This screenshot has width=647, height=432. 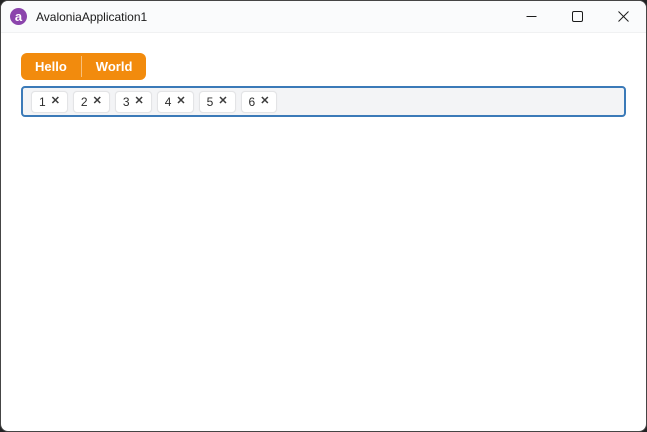 I want to click on close-button, so click(x=623, y=16).